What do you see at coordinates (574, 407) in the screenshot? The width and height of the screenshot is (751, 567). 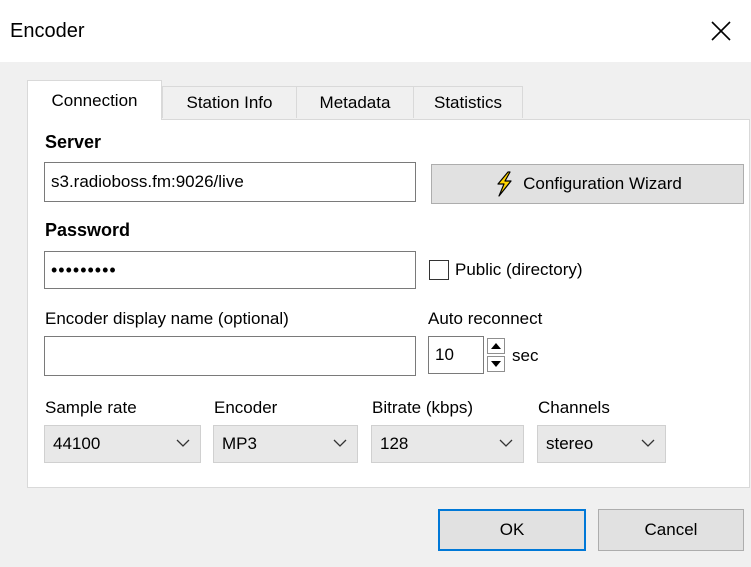 I see `channels-label: Channels` at bounding box center [574, 407].